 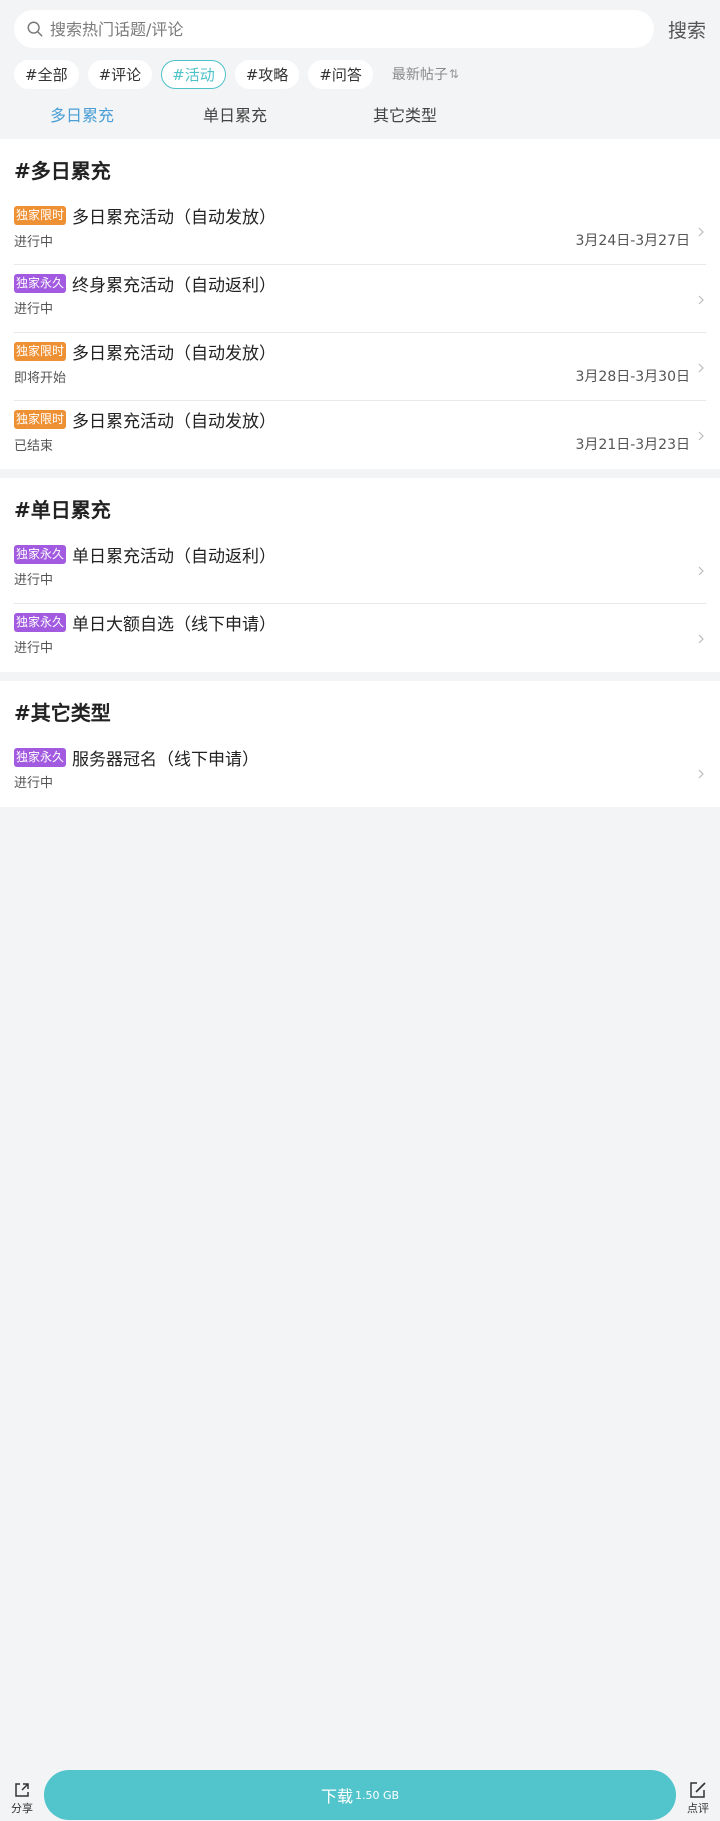 What do you see at coordinates (40, 378) in the screenshot?
I see `item-status: 即将开始` at bounding box center [40, 378].